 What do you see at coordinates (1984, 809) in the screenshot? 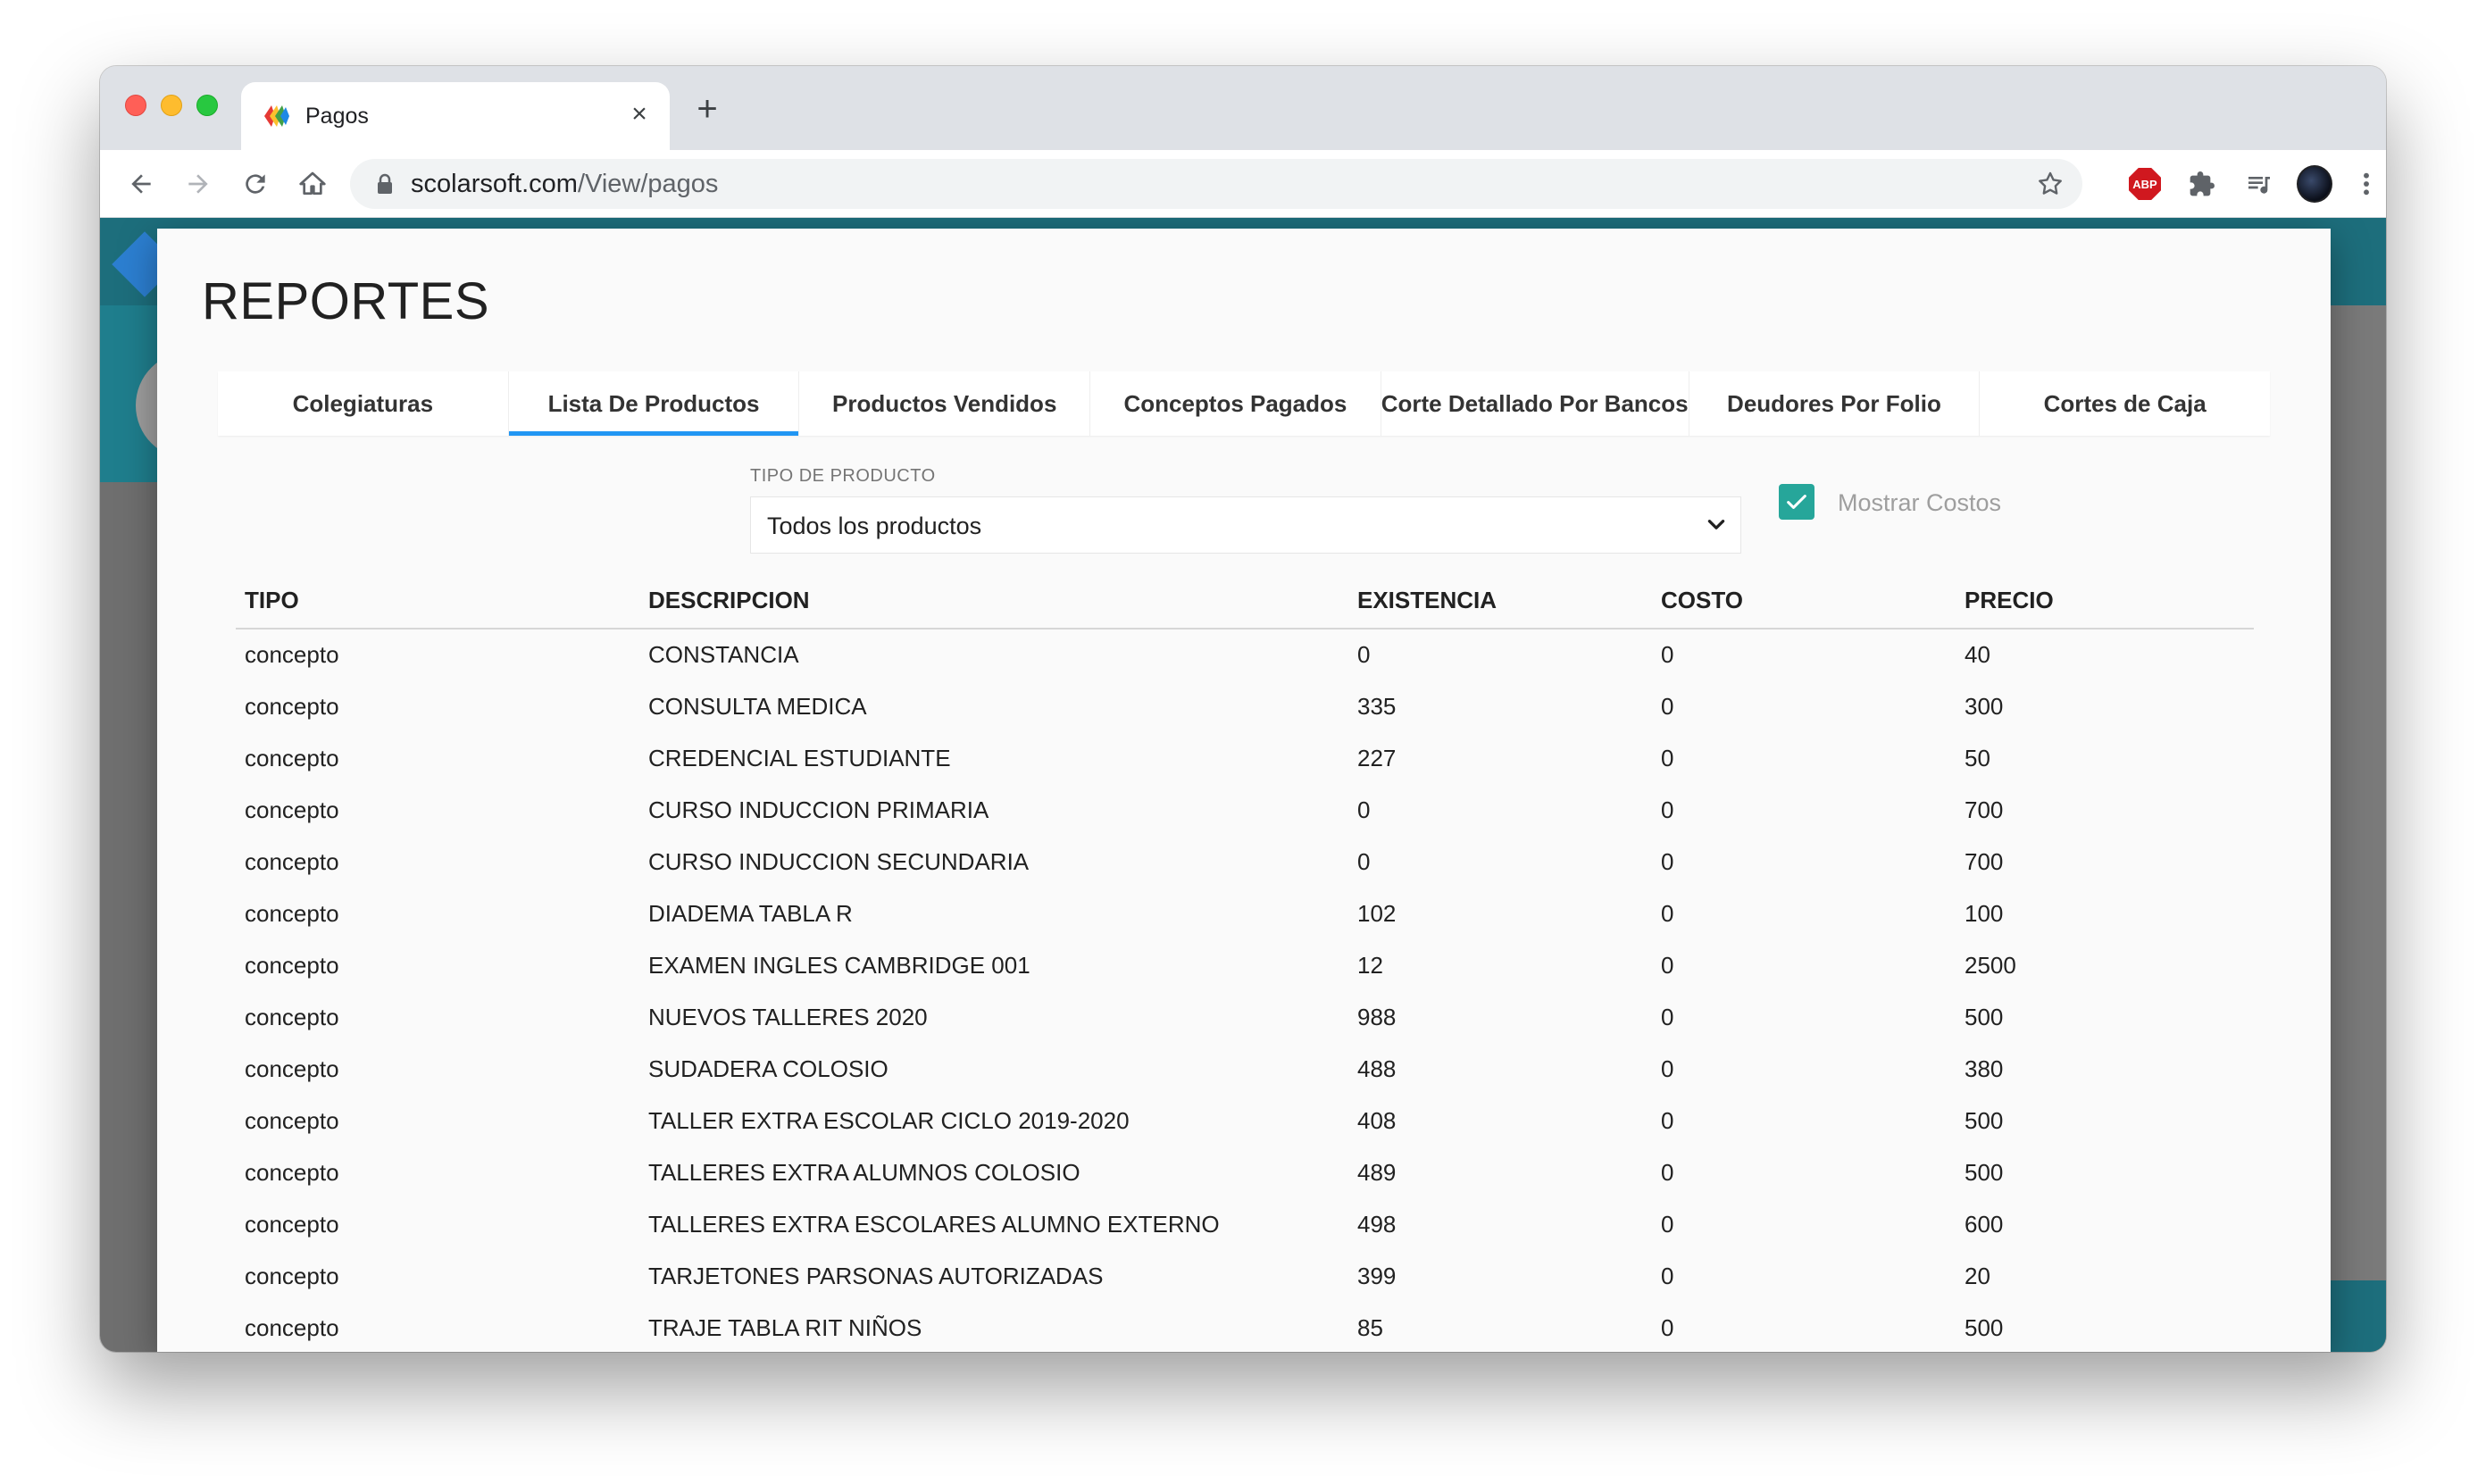
I see `cell-precio: 700` at bounding box center [1984, 809].